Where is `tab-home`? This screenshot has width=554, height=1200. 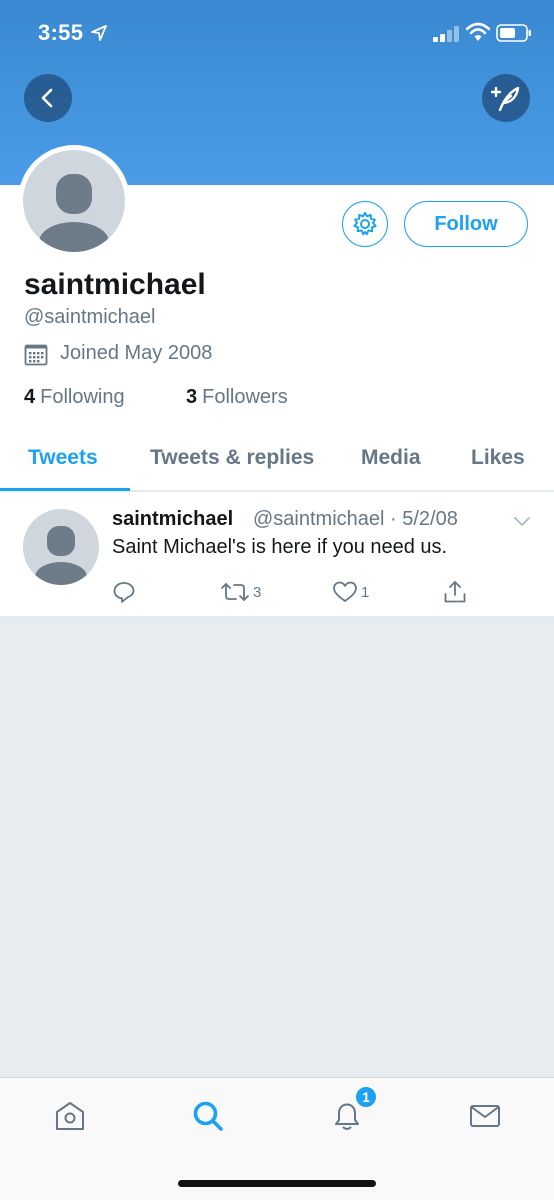
tab-home is located at coordinates (70, 1116).